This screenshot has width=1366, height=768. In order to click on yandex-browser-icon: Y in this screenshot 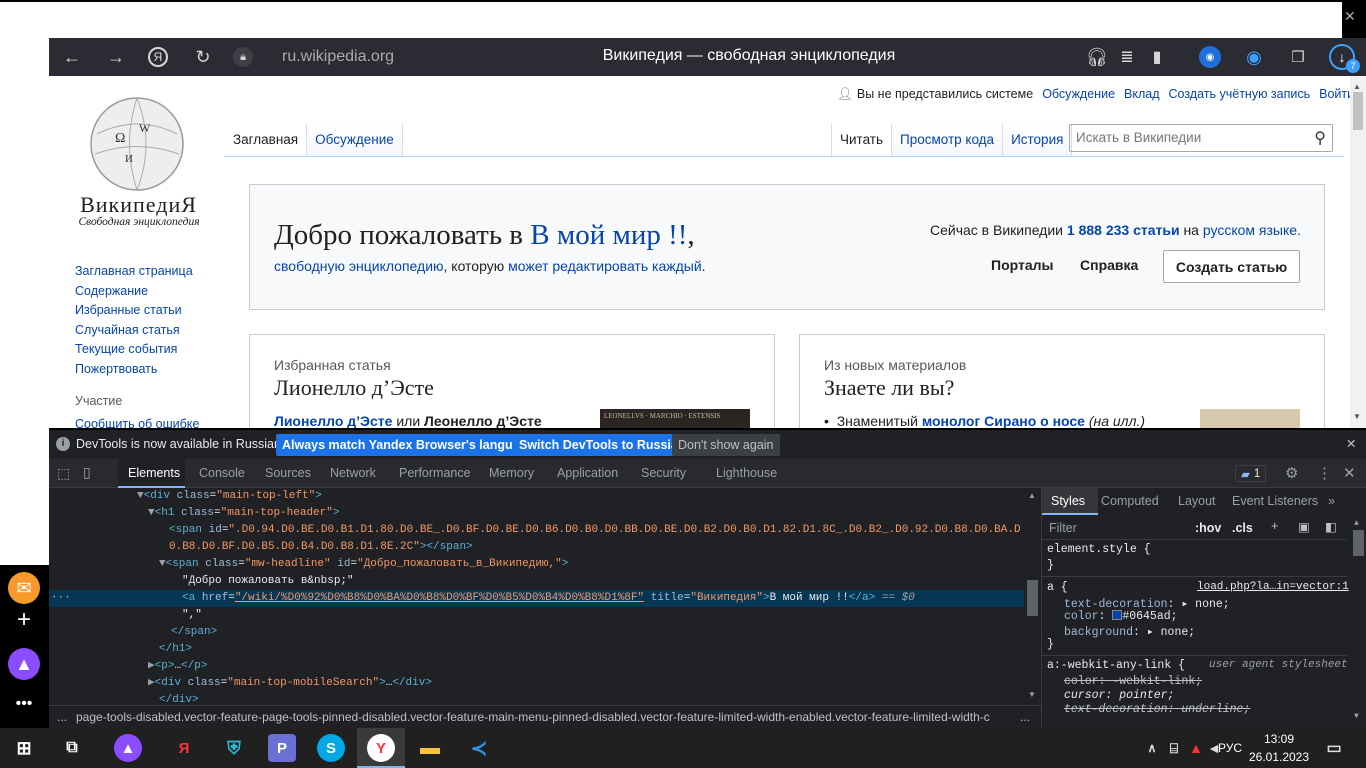, I will do `click(381, 748)`.